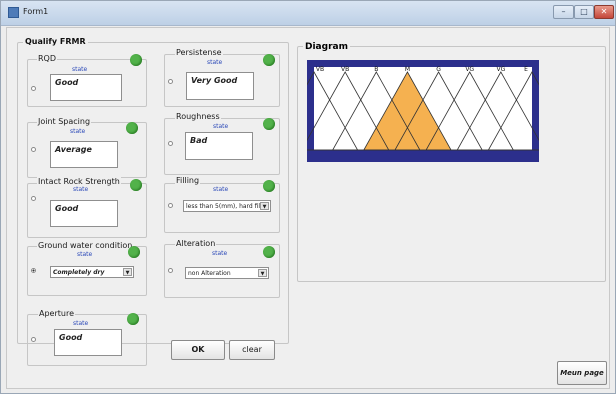 The image size is (616, 394). Describe the element at coordinates (269, 252) in the screenshot. I see `alteration-status-led` at that location.